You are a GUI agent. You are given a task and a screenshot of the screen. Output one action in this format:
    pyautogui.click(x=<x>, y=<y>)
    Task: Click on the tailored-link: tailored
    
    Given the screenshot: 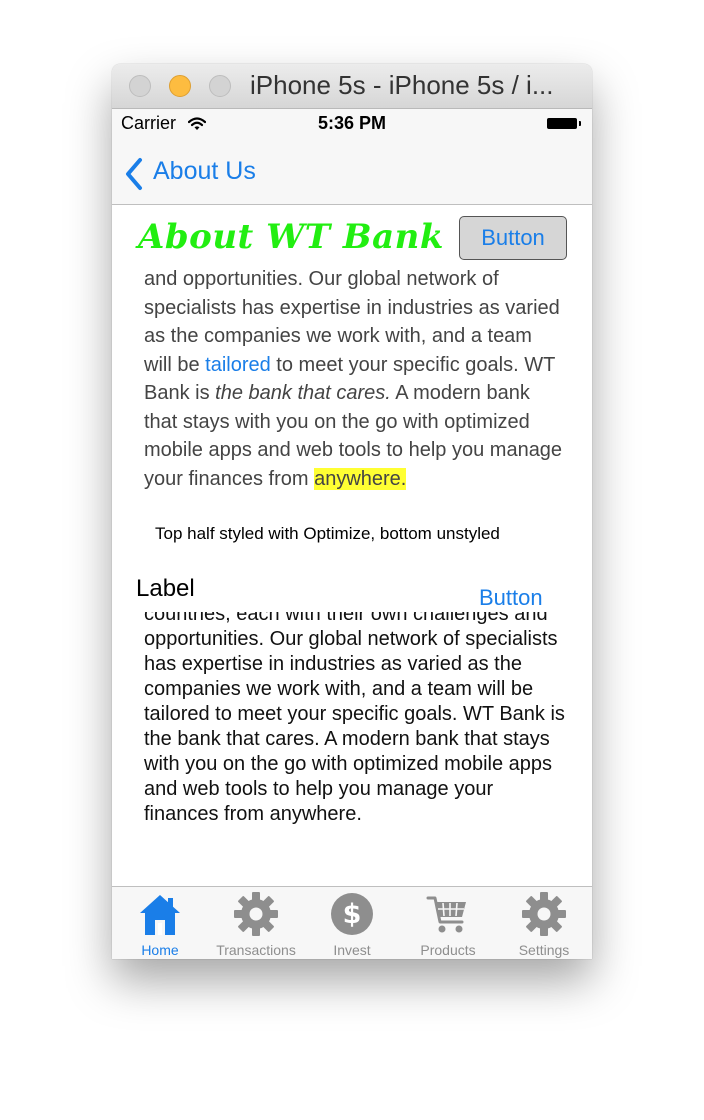 What is the action you would take?
    pyautogui.click(x=238, y=365)
    